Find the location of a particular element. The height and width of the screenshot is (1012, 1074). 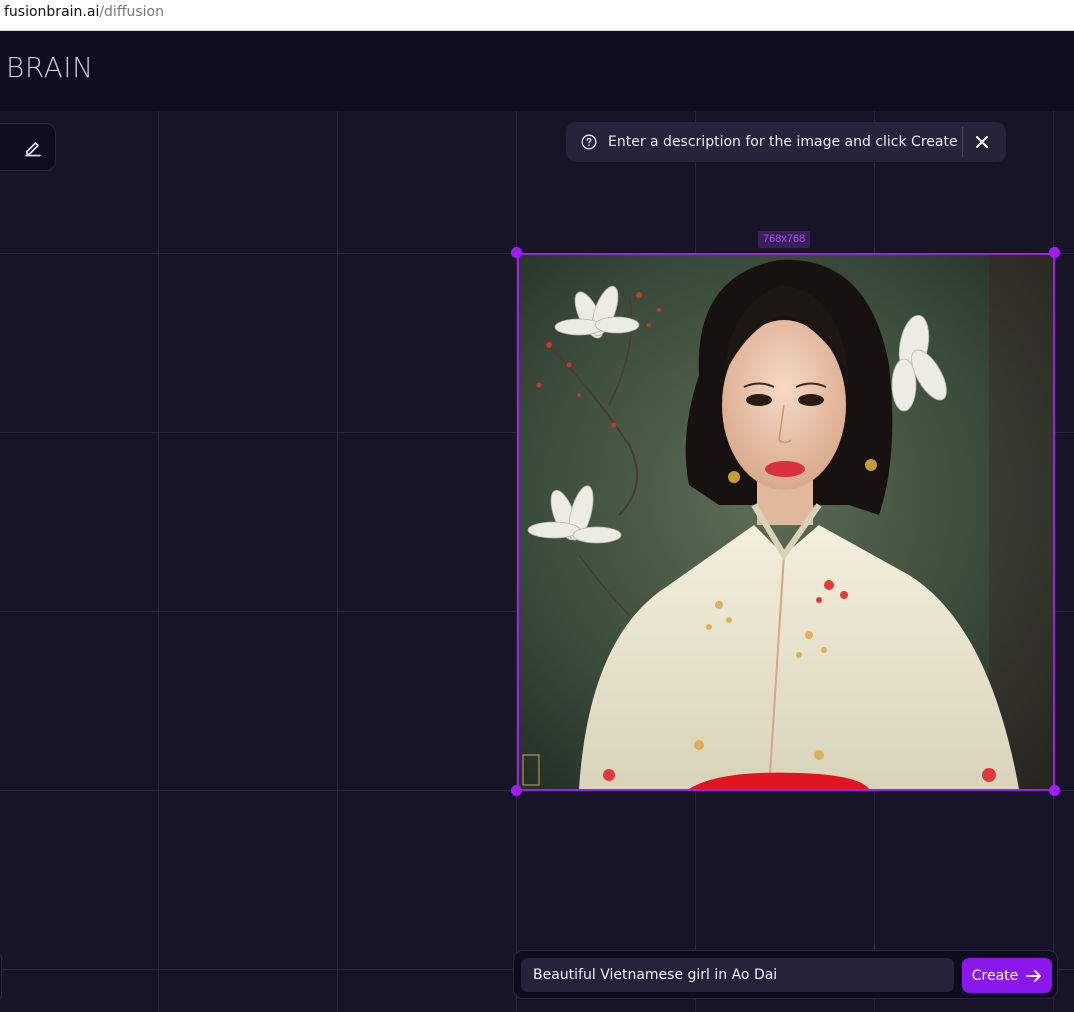

create-button-label: Create is located at coordinates (995, 975).